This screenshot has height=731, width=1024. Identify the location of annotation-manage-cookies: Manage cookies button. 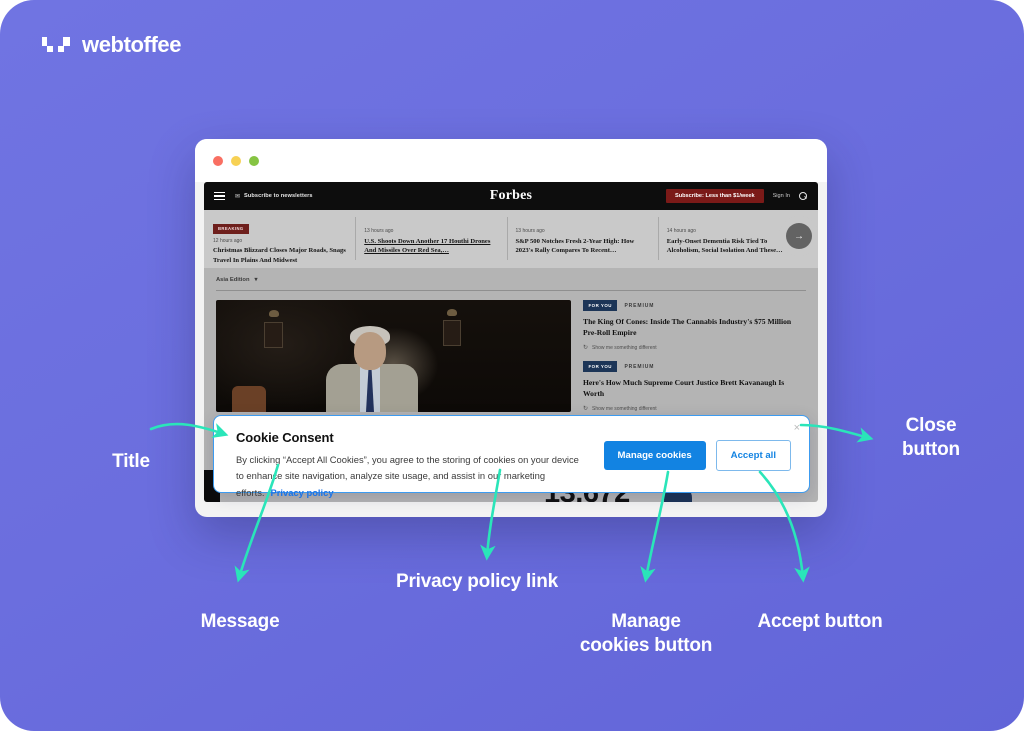
(646, 634).